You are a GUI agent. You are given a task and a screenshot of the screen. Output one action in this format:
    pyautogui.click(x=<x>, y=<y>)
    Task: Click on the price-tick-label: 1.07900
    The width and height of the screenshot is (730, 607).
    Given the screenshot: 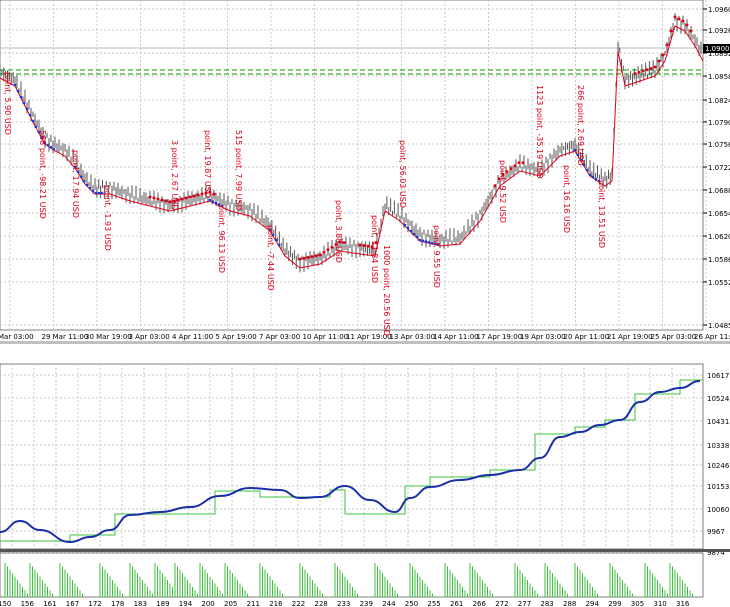 What is the action you would take?
    pyautogui.click(x=719, y=123)
    